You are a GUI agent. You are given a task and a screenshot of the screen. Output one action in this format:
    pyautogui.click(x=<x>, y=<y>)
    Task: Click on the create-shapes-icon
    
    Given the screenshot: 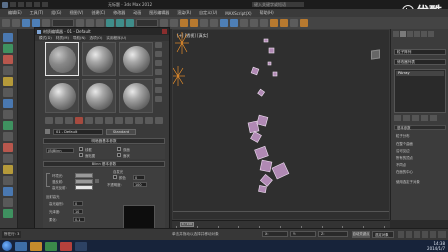 What is the action you would take?
    pyautogui.click(x=8, y=48)
    